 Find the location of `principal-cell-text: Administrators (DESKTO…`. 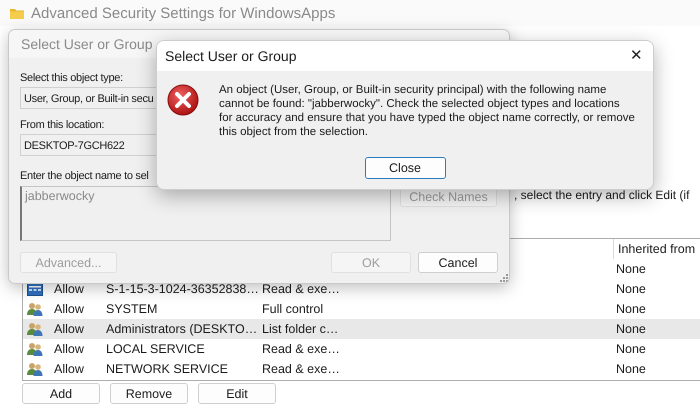

principal-cell-text: Administrators (DESKTO… is located at coordinates (181, 329).